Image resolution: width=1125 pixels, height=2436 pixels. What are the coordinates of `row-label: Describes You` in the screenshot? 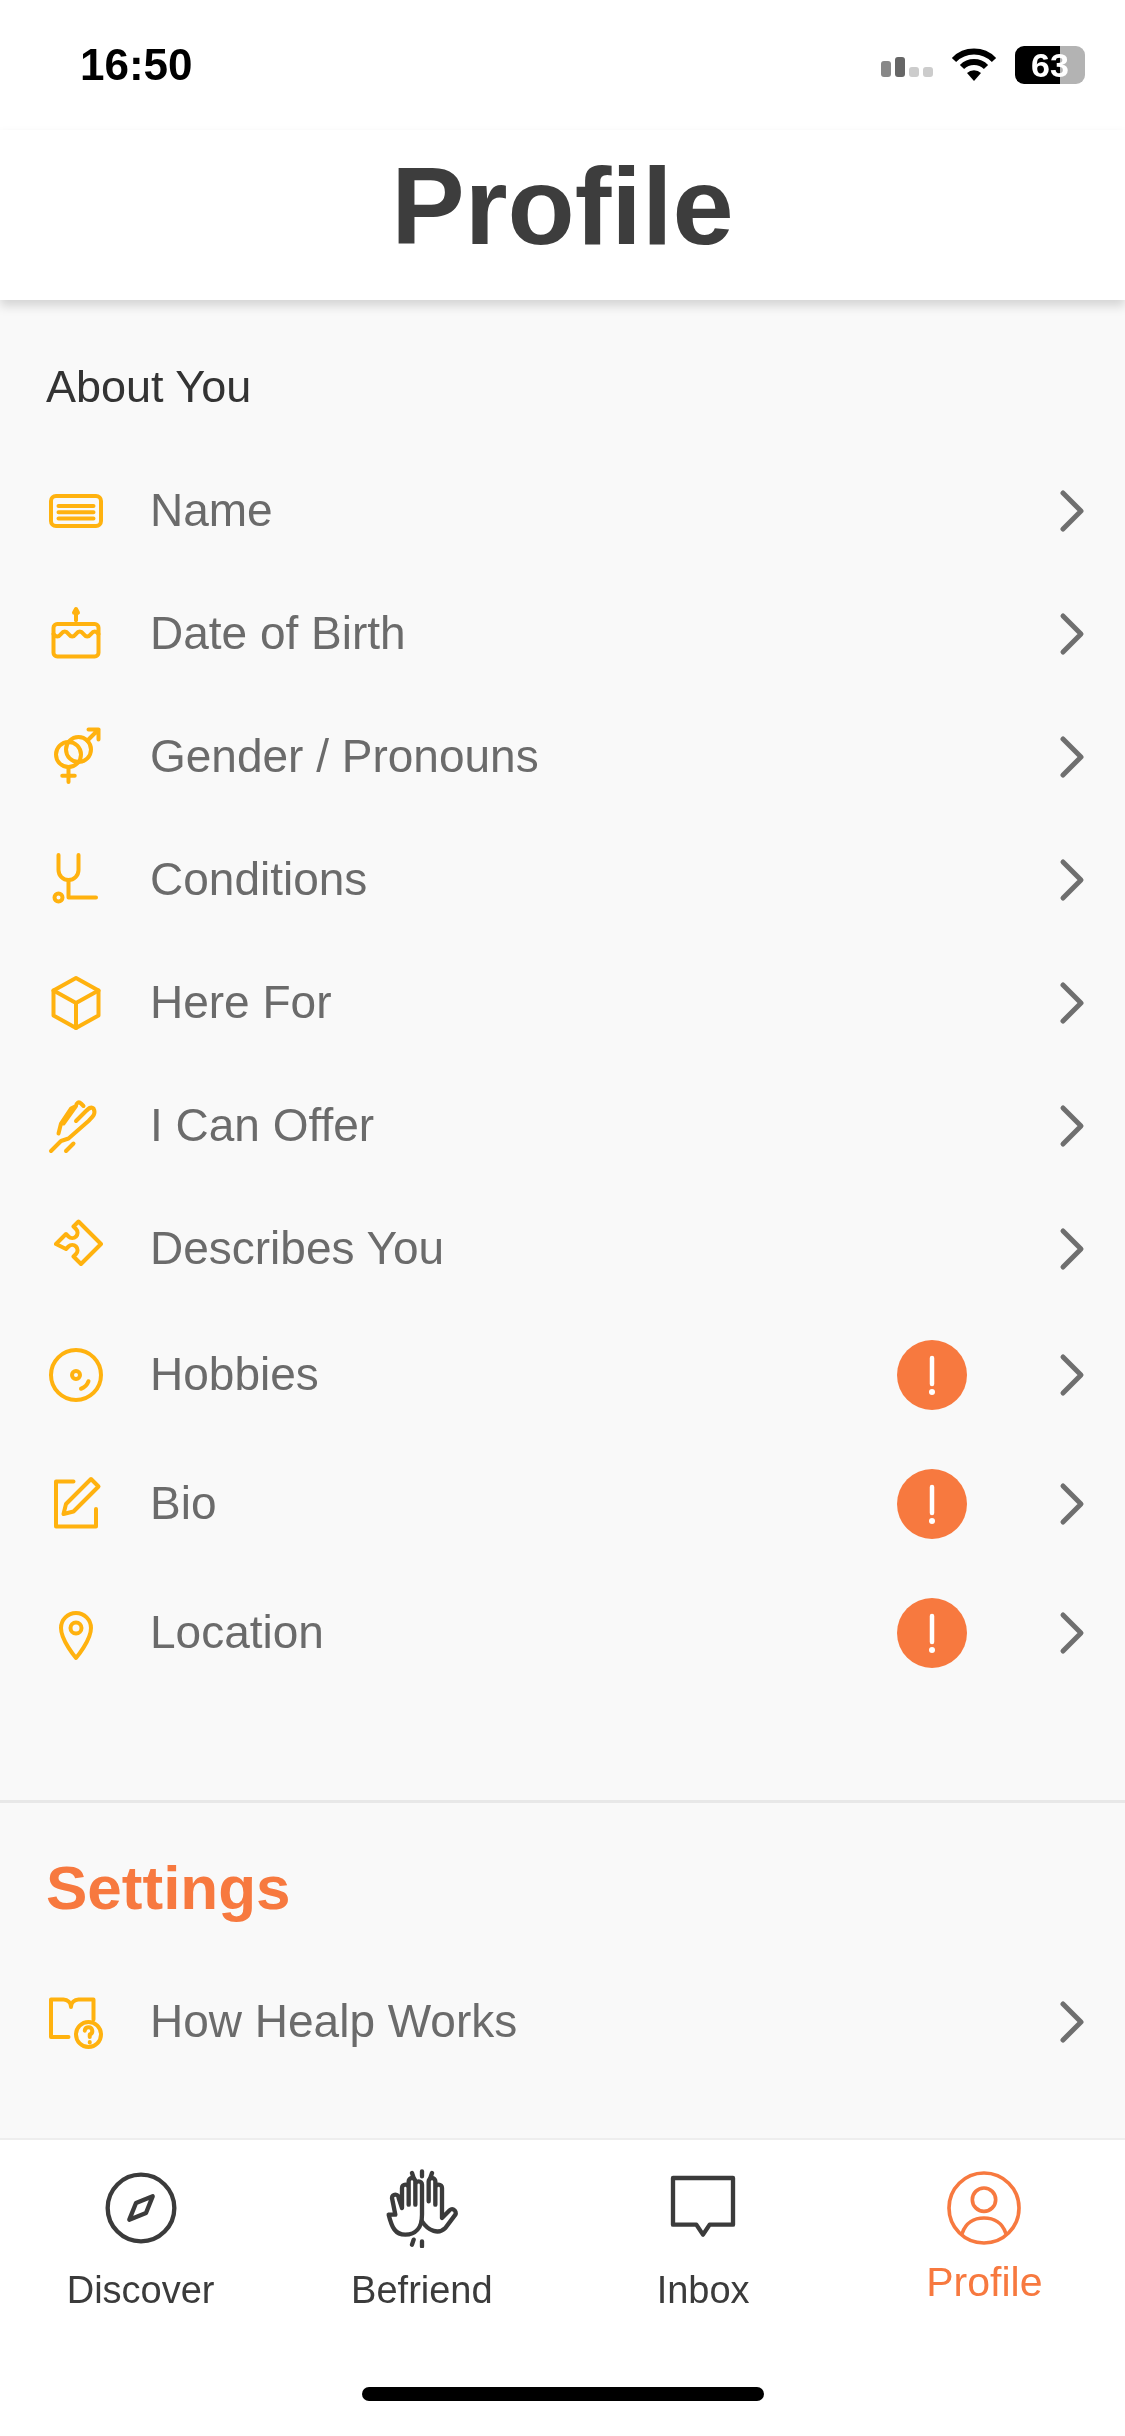 It's located at (298, 1248).